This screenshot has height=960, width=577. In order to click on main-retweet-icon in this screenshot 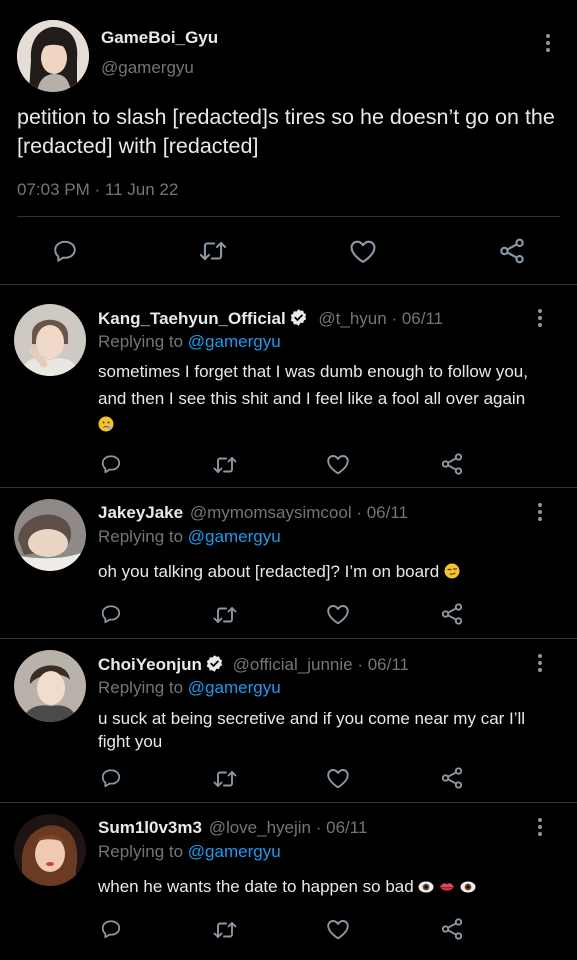, I will do `click(213, 251)`.